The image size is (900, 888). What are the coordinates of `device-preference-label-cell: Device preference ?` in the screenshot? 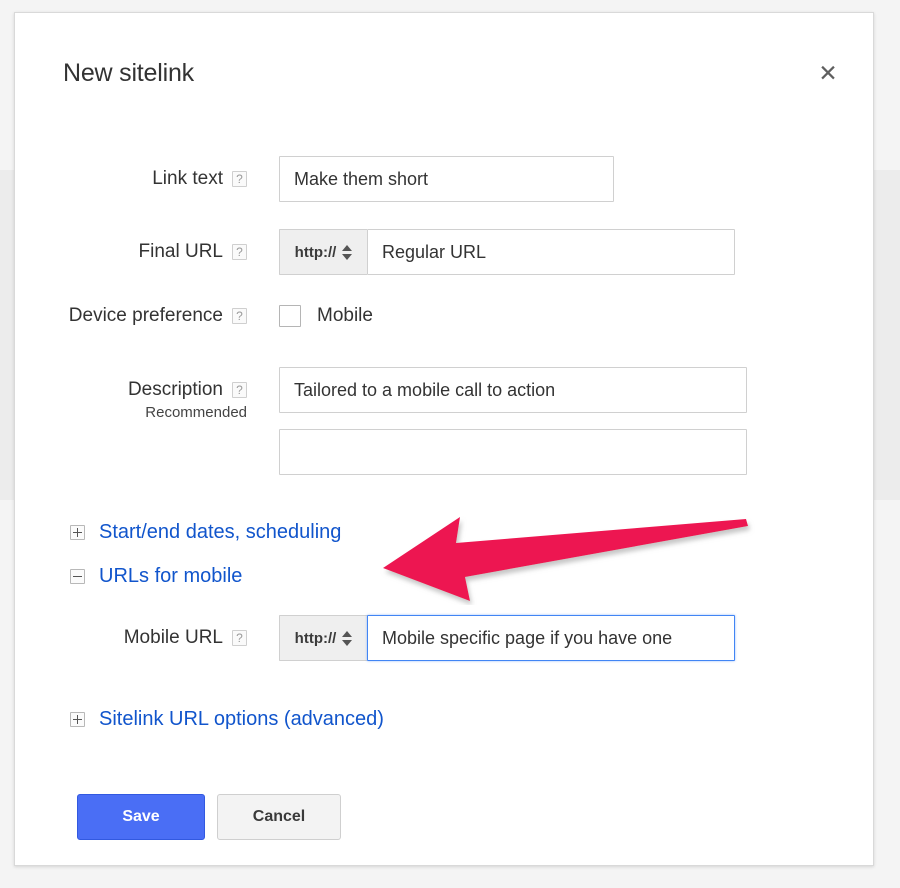 It's located at (131, 316).